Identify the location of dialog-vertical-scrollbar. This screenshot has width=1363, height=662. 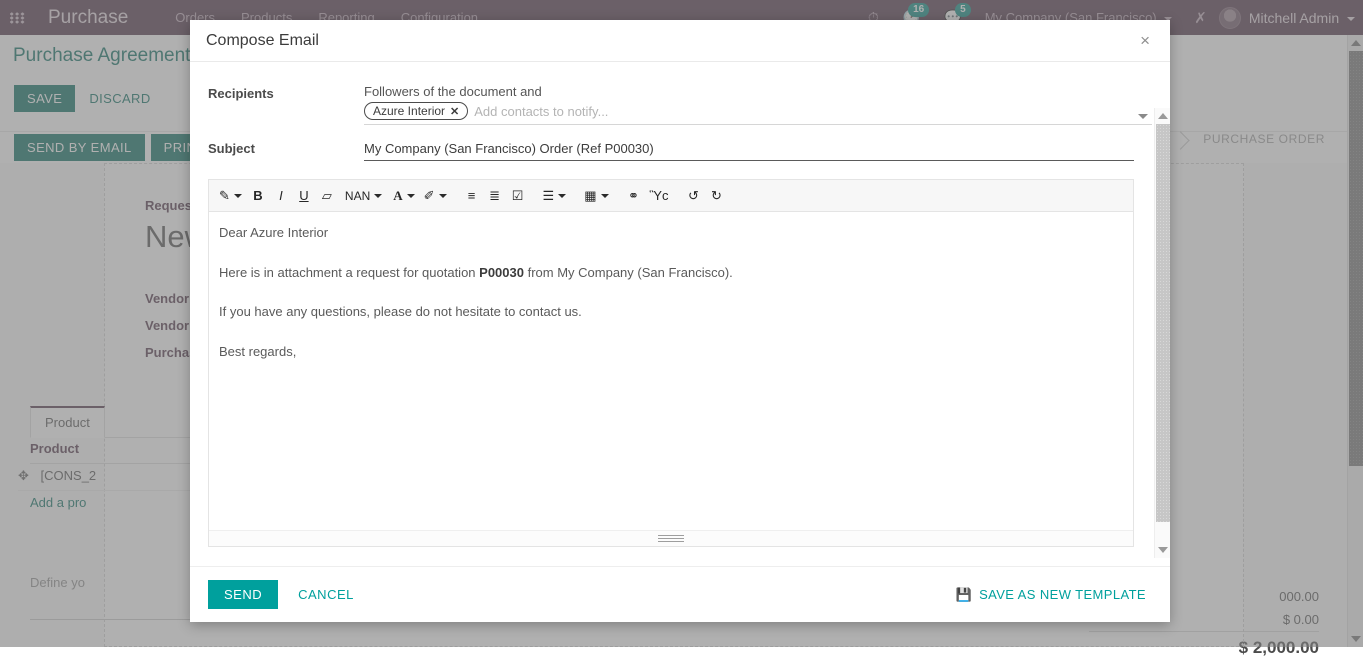
(1162, 333).